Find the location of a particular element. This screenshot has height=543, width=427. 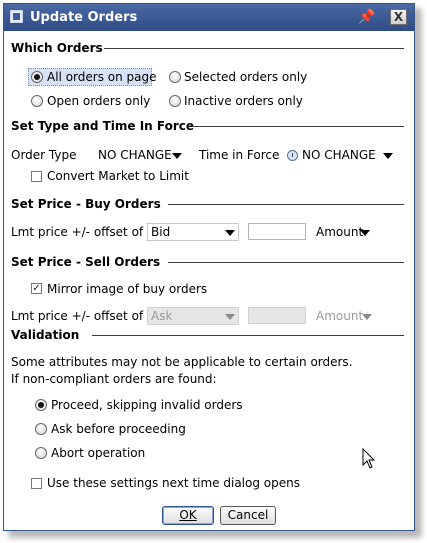

radio-ask-before is located at coordinates (41, 429).